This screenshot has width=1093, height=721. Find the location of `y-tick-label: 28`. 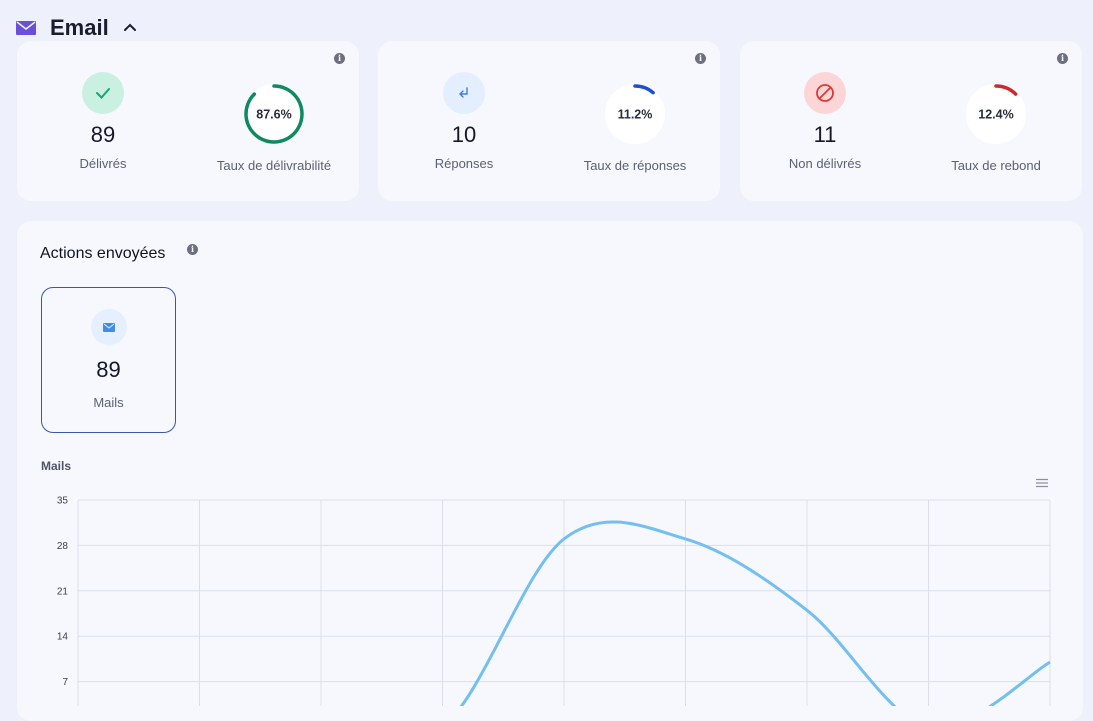

y-tick-label: 28 is located at coordinates (63, 546).